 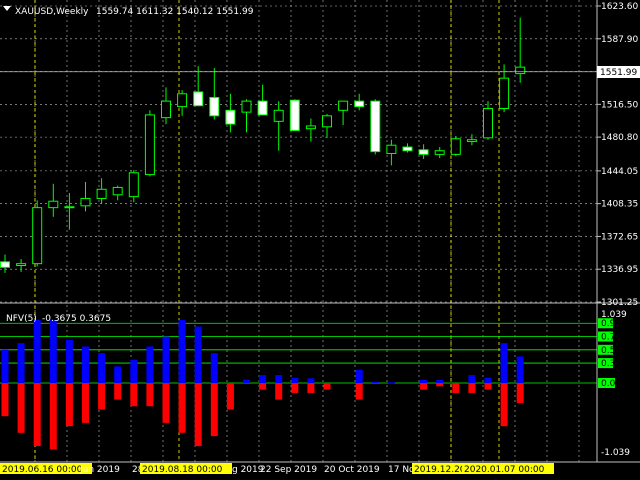 I want to click on time-tick-label: 2019.06.16 00:00, so click(x=42, y=470).